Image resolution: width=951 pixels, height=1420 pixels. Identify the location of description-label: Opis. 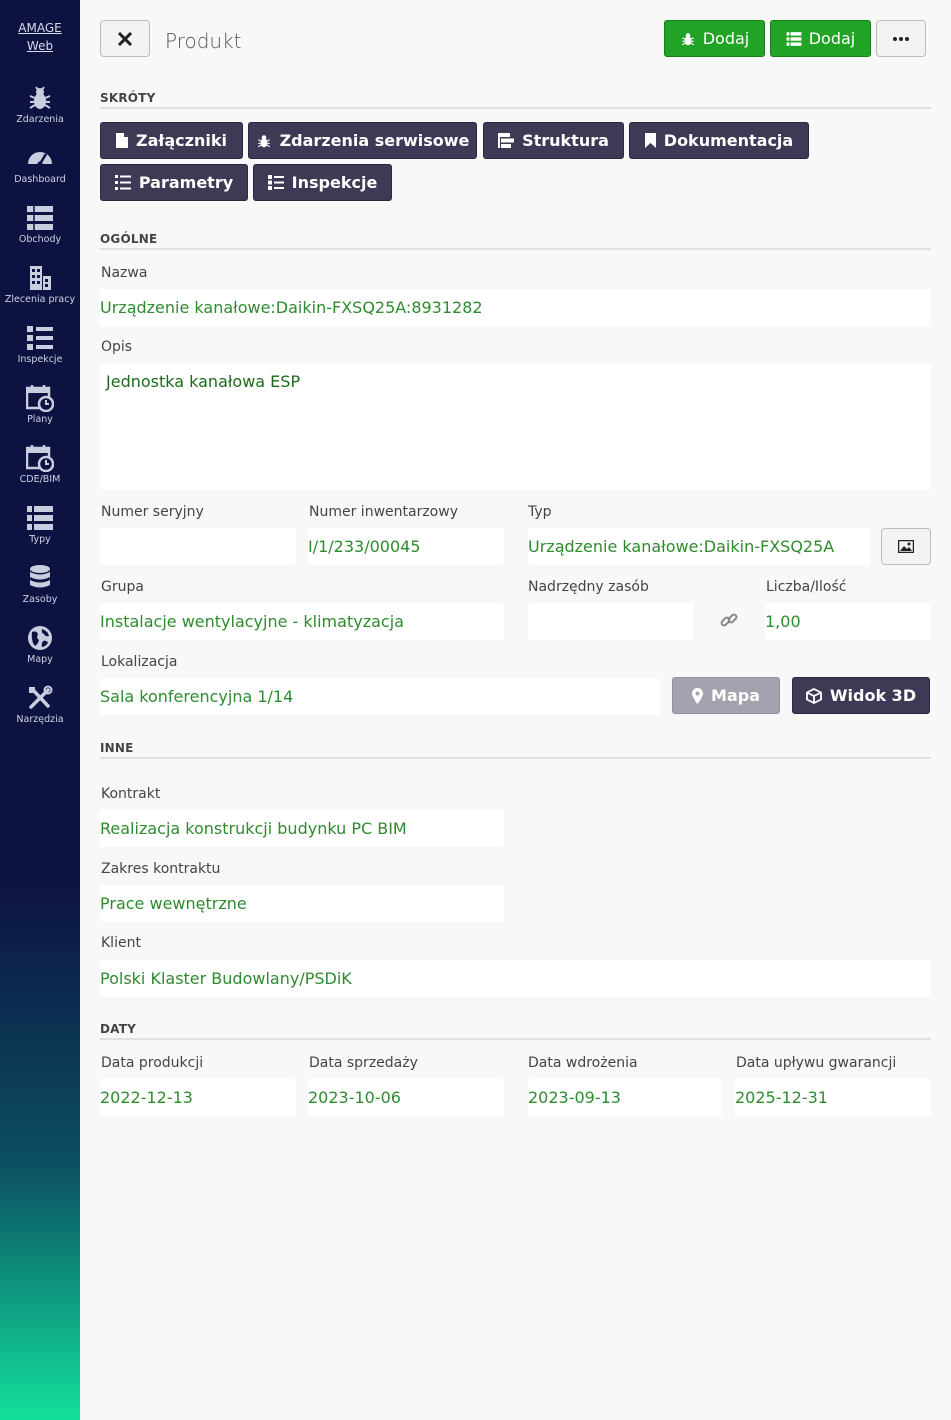
(117, 347).